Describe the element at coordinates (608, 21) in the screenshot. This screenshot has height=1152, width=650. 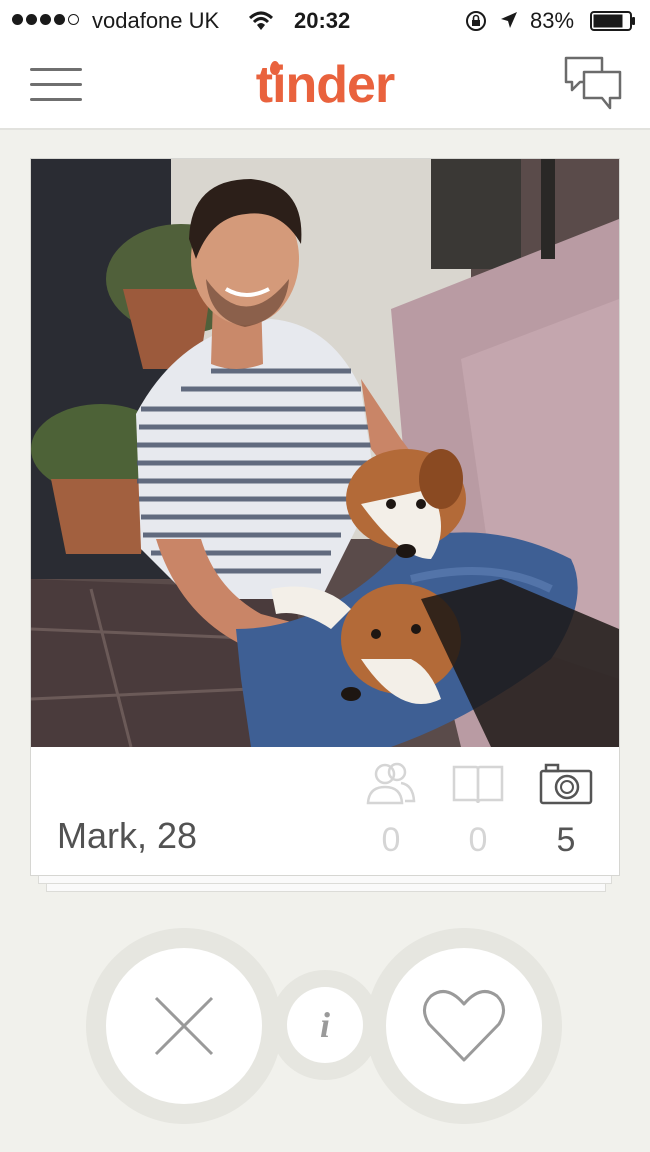
I see `battery-level-fill` at that location.